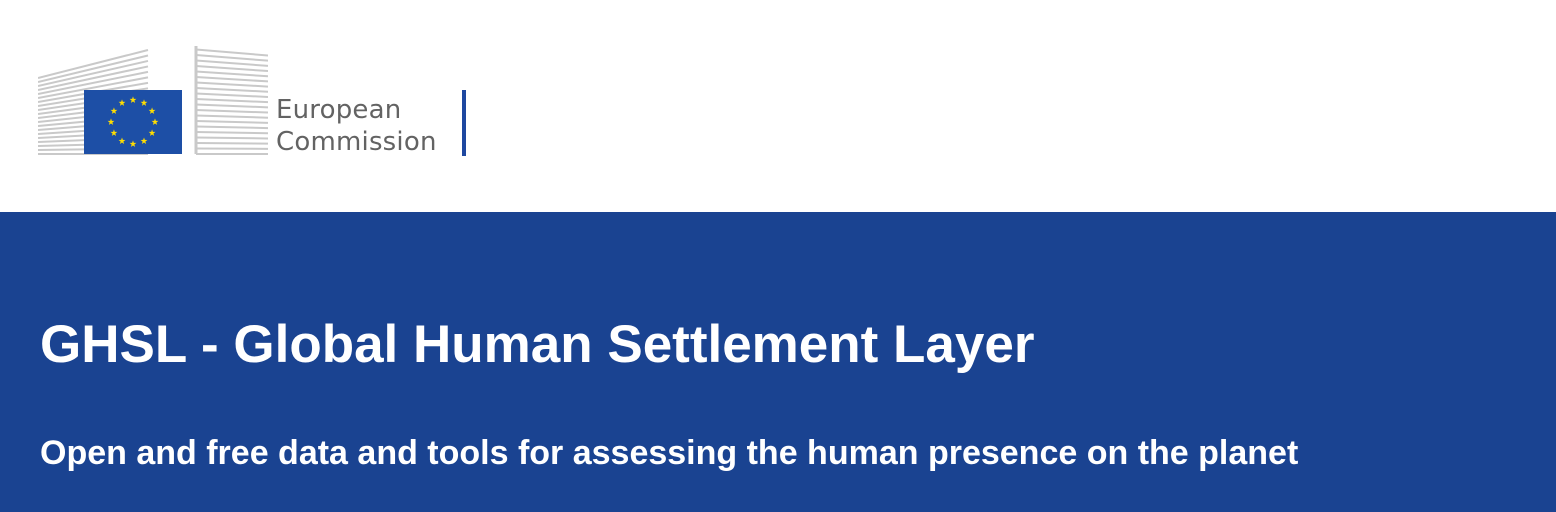 The width and height of the screenshot is (1556, 512). Describe the element at coordinates (464, 123) in the screenshot. I see `logo-divider` at that location.